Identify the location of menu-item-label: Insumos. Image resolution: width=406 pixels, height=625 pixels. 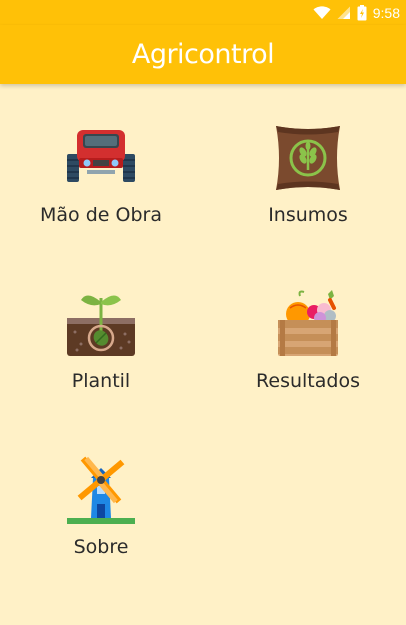
(308, 215).